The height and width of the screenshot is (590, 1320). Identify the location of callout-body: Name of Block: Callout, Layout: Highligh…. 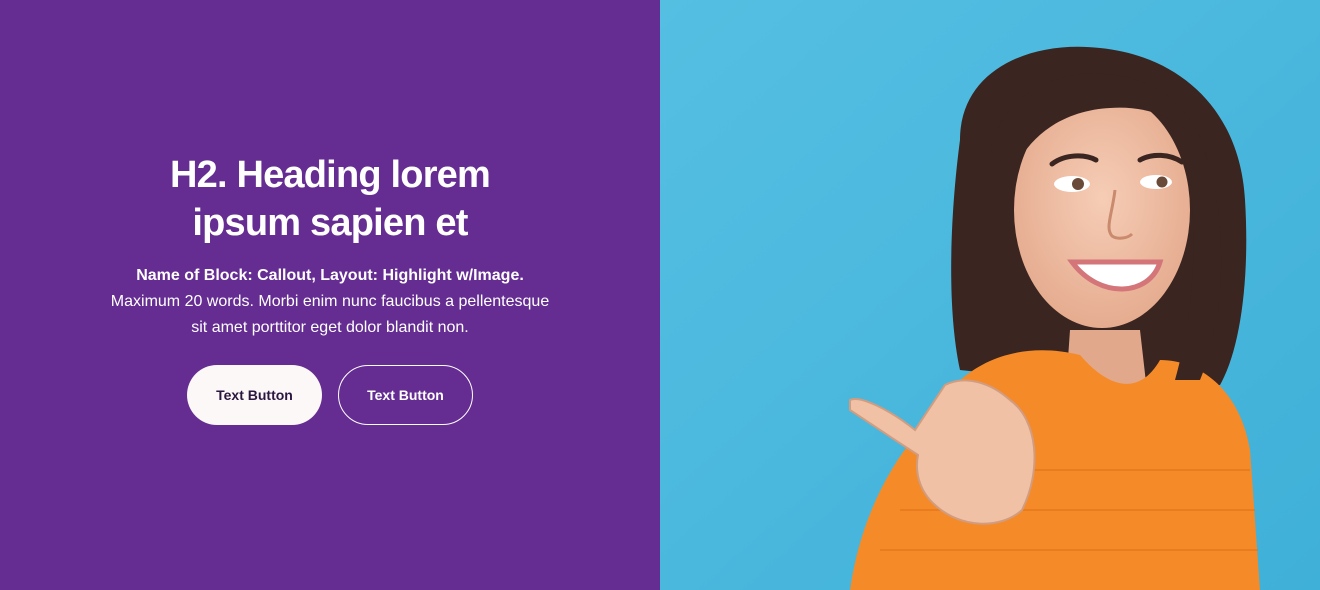
(330, 302).